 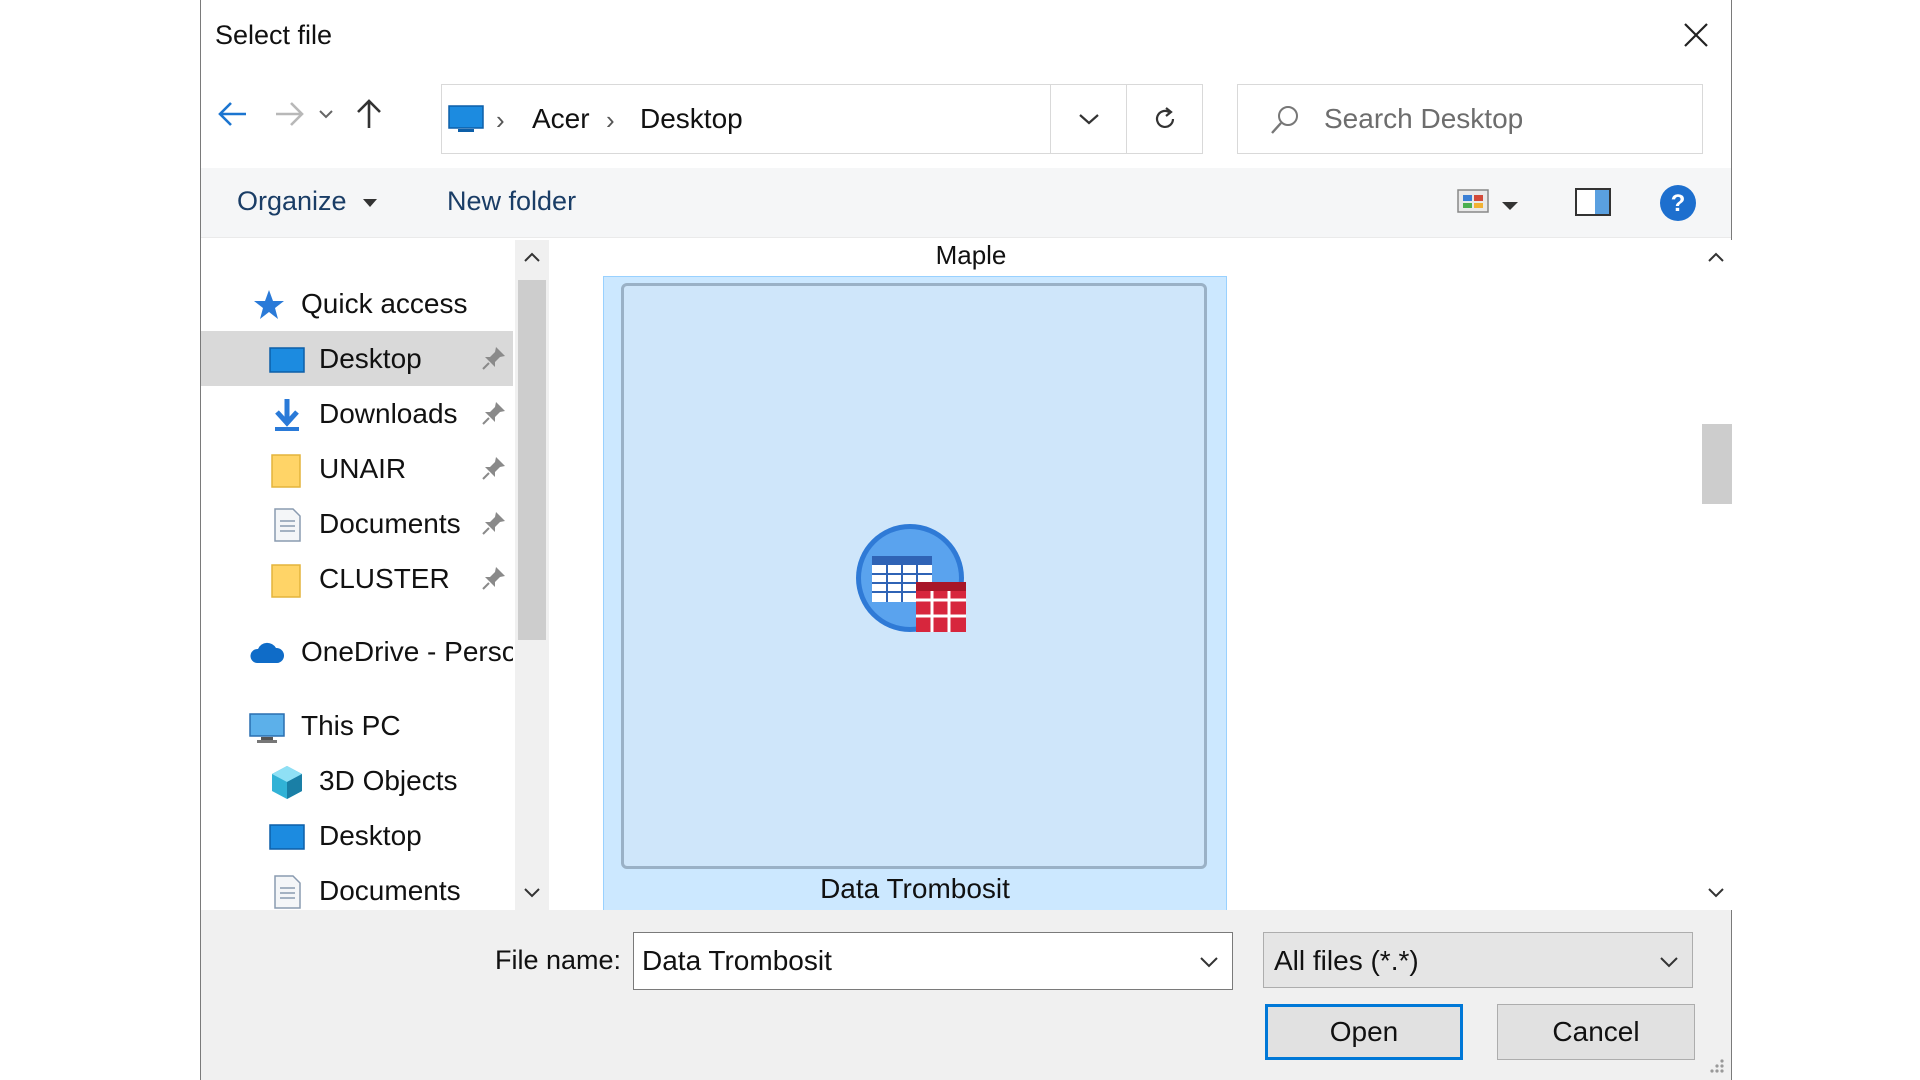 I want to click on folder-caption: Maple, so click(x=971, y=255).